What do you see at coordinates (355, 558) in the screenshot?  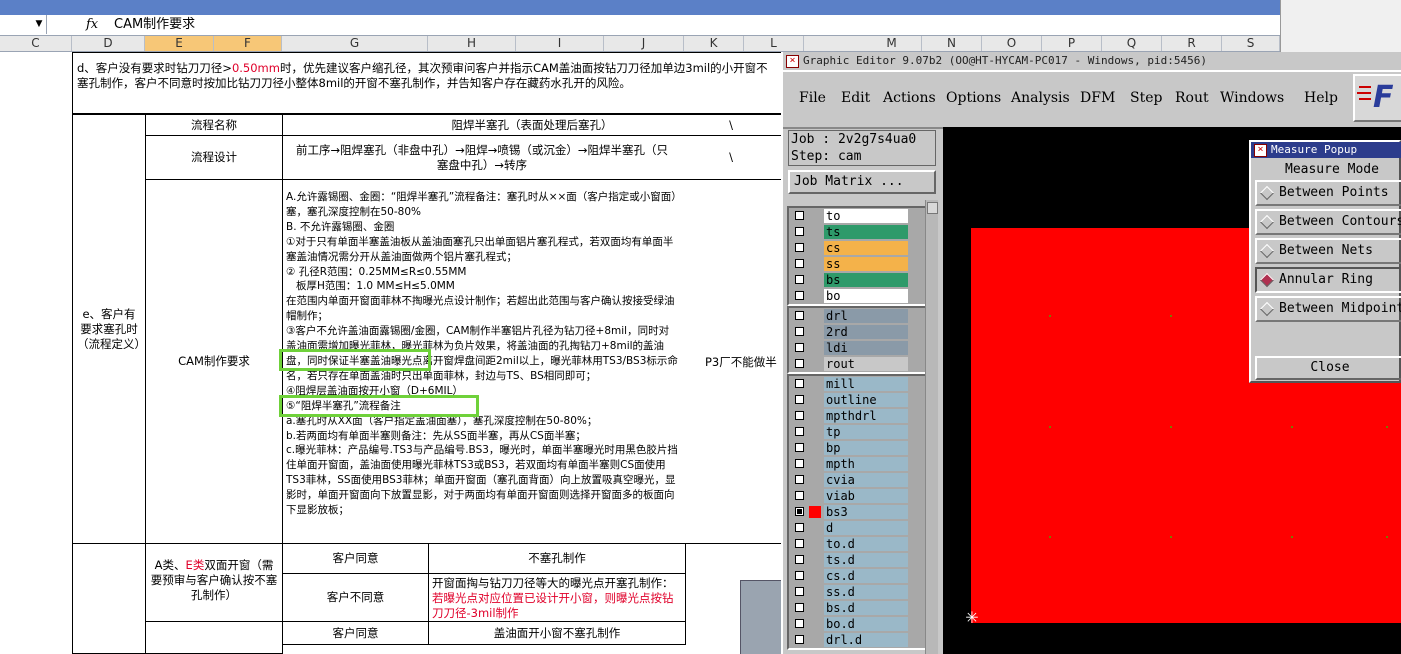 I see `cell-customer-agree: 客户同意` at bounding box center [355, 558].